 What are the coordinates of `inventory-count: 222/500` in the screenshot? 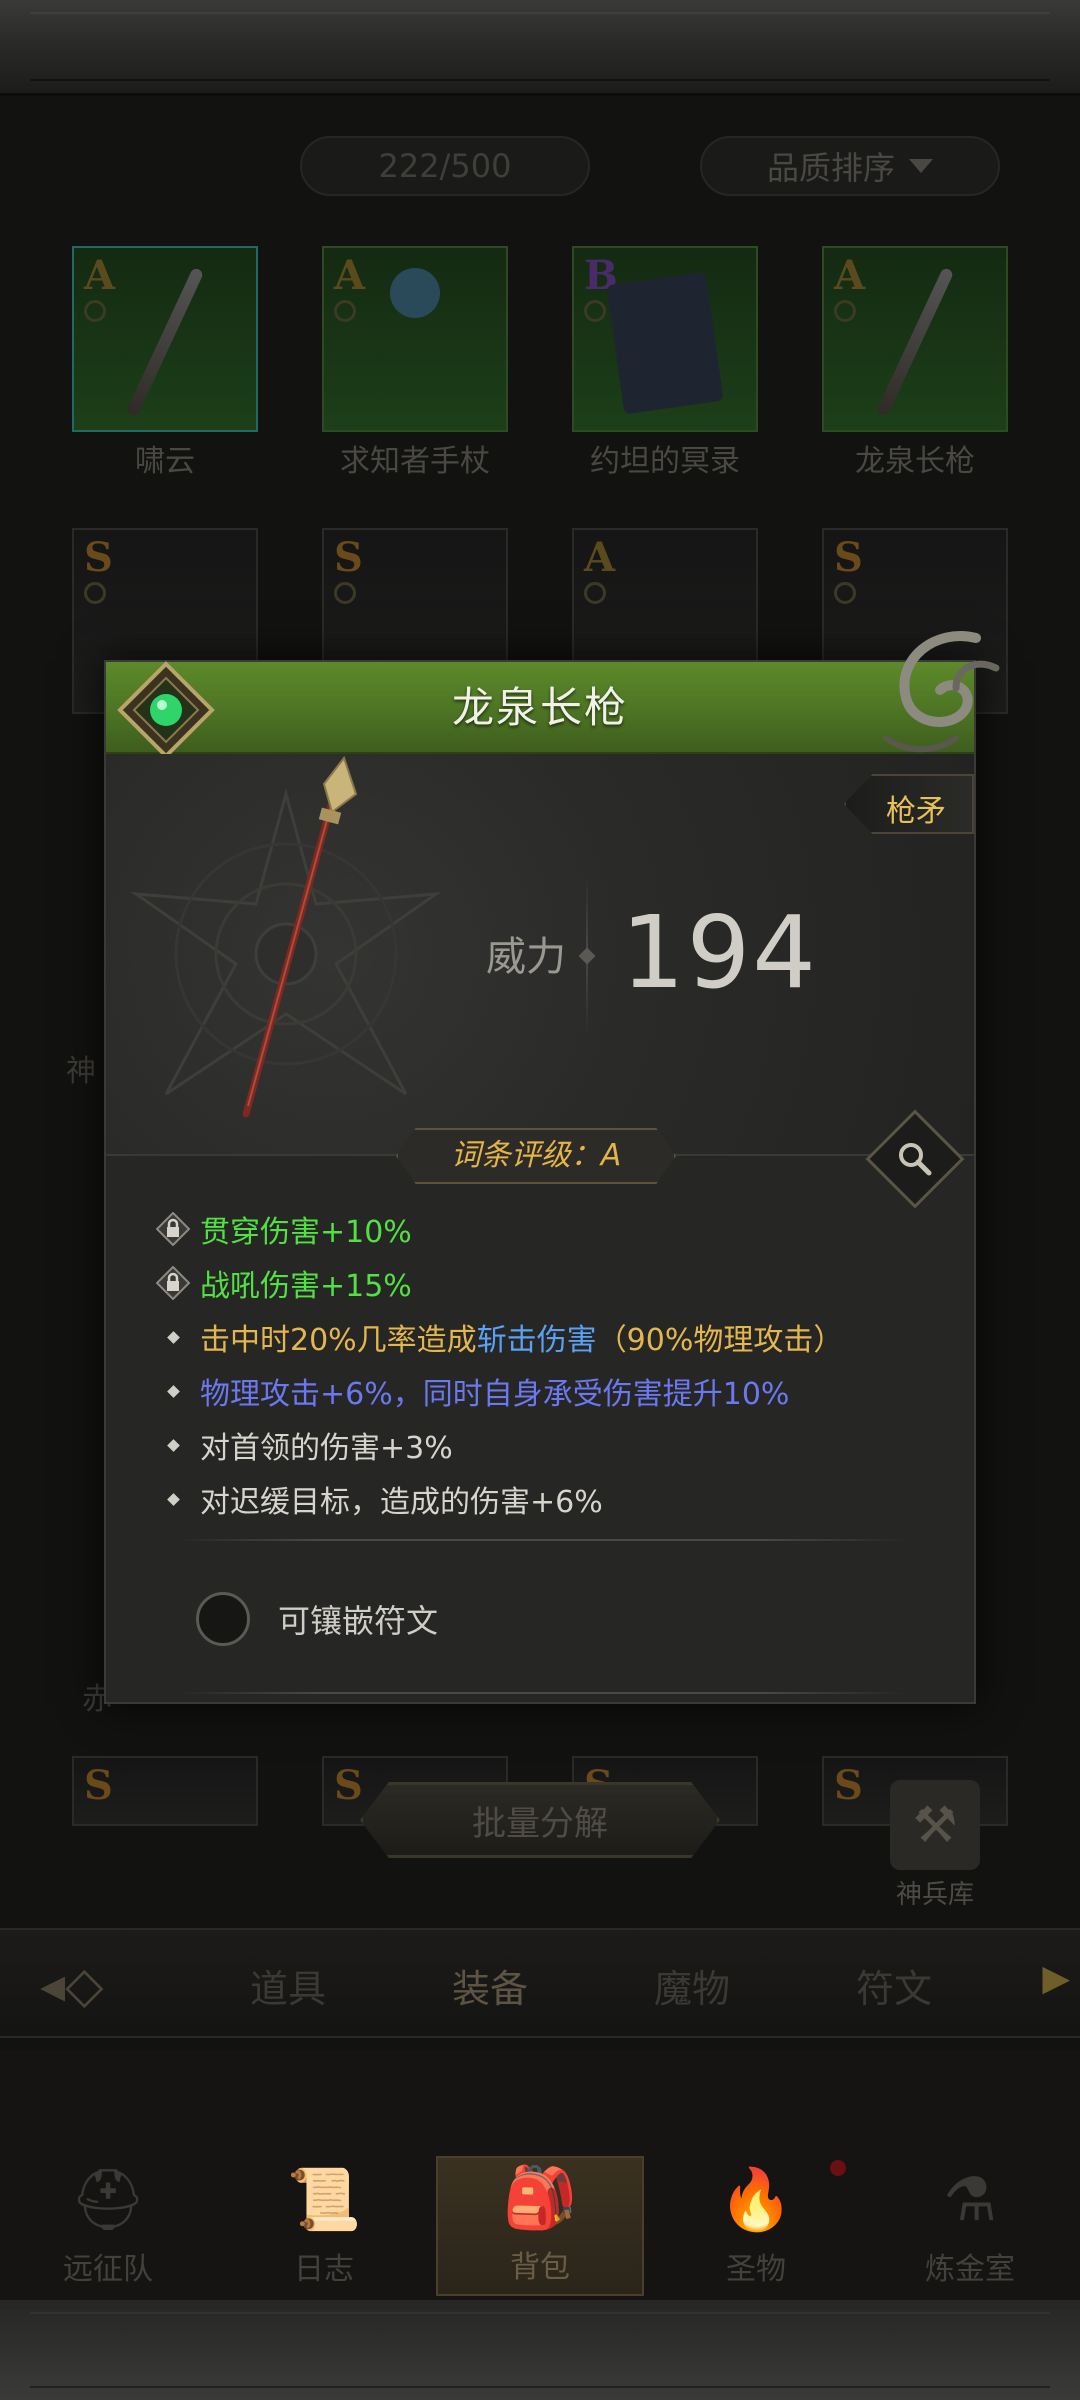 It's located at (445, 166).